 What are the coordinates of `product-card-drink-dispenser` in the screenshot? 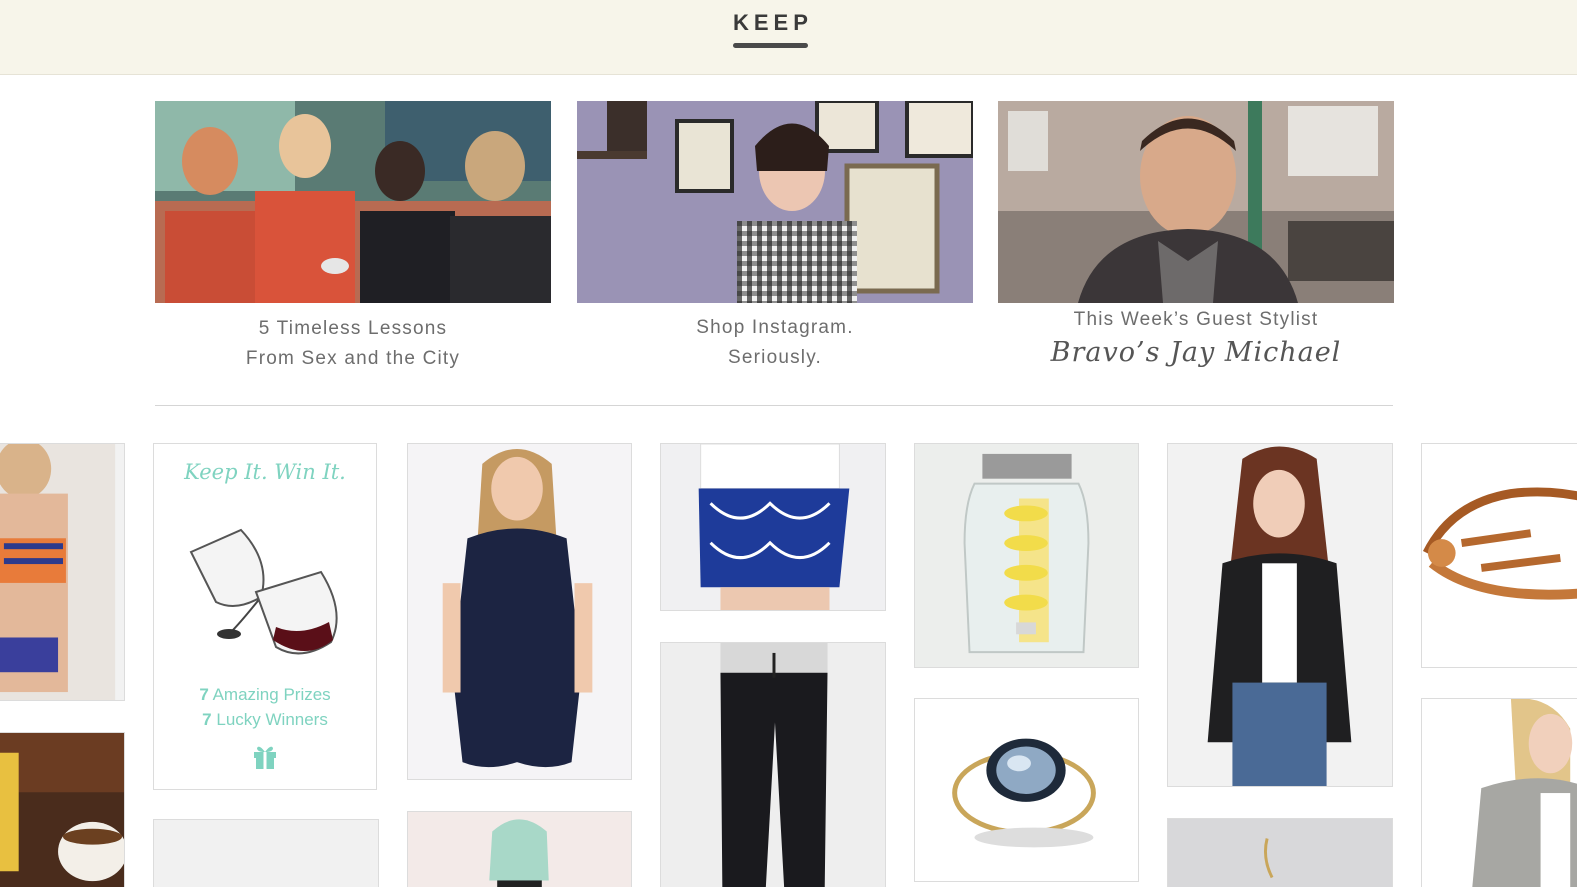 It's located at (1026, 555).